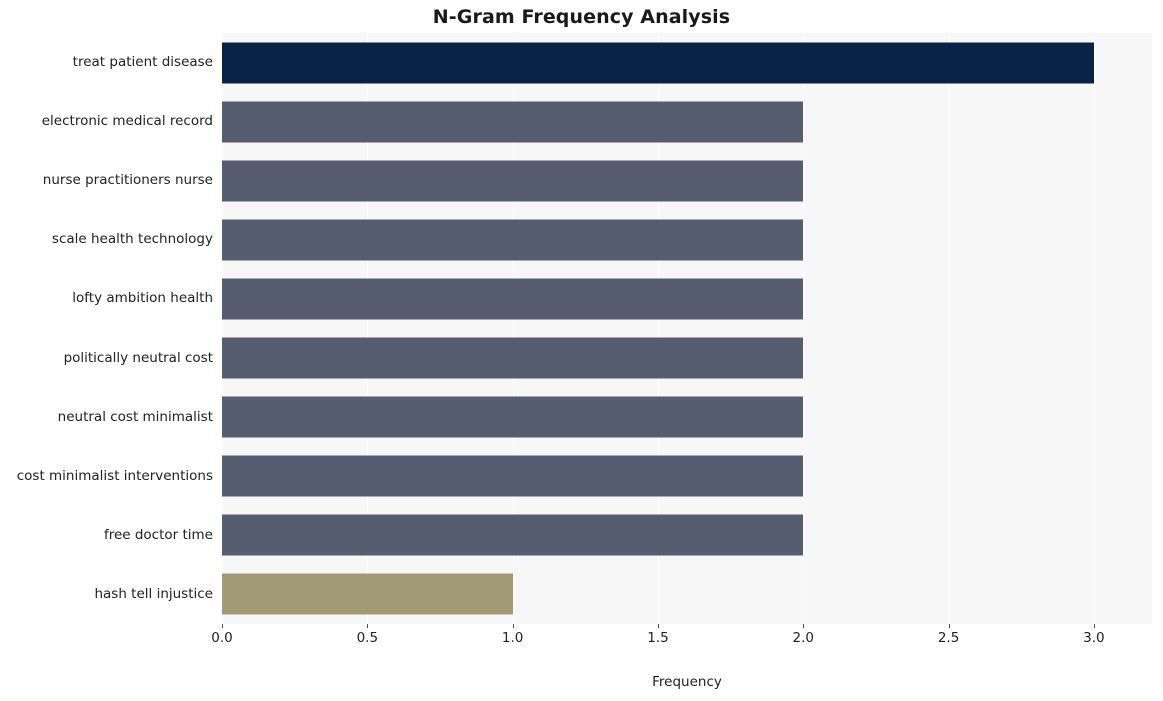 The width and height of the screenshot is (1163, 701). Describe the element at coordinates (681, 636) in the screenshot. I see `x-axis-ticks: 0.0 0.5 1.0 1.5 2.0 2.5 3.0` at that location.